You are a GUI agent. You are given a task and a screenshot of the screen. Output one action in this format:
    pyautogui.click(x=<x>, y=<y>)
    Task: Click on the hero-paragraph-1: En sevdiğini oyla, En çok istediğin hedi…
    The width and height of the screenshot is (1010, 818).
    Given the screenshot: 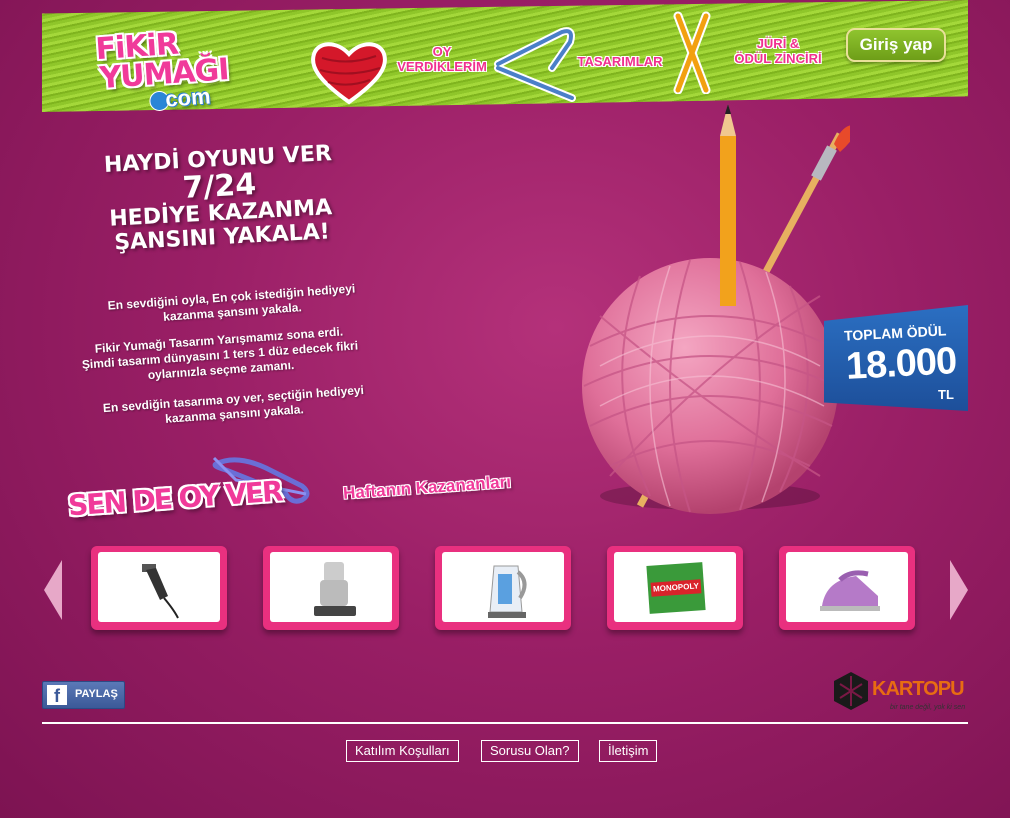 What is the action you would take?
    pyautogui.click(x=231, y=305)
    